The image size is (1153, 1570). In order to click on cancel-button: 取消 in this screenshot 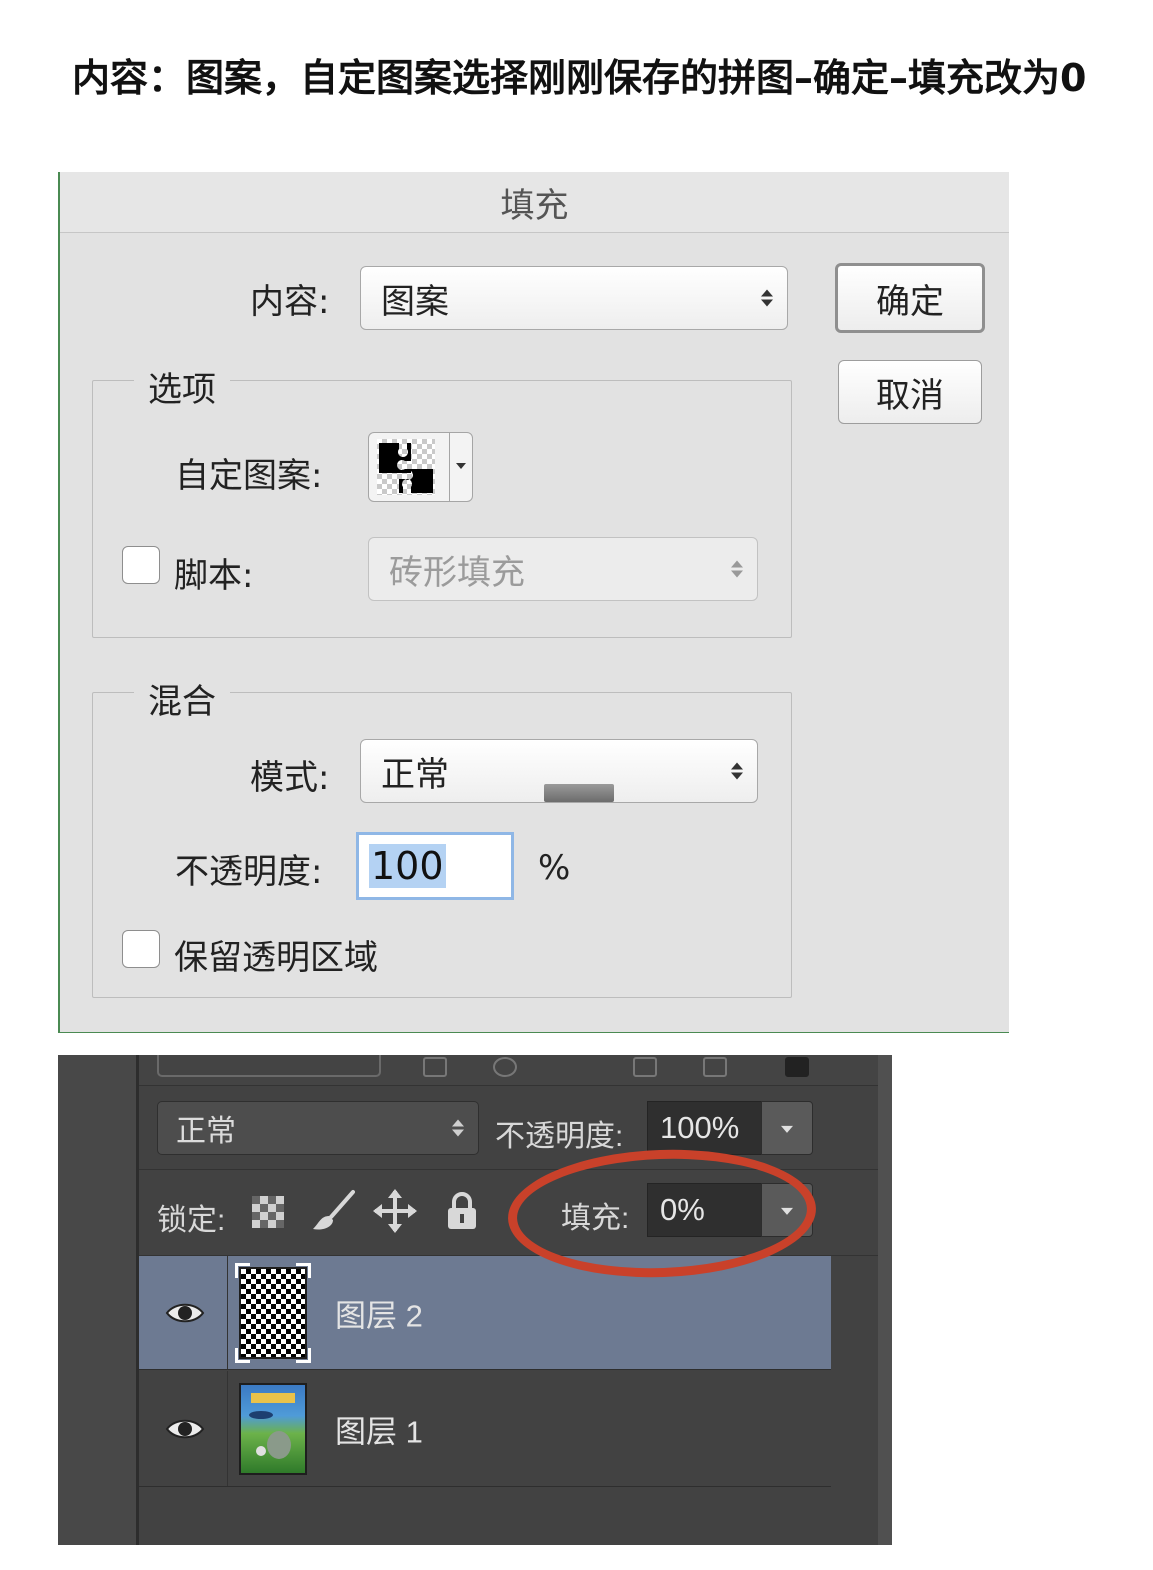, I will do `click(910, 392)`.